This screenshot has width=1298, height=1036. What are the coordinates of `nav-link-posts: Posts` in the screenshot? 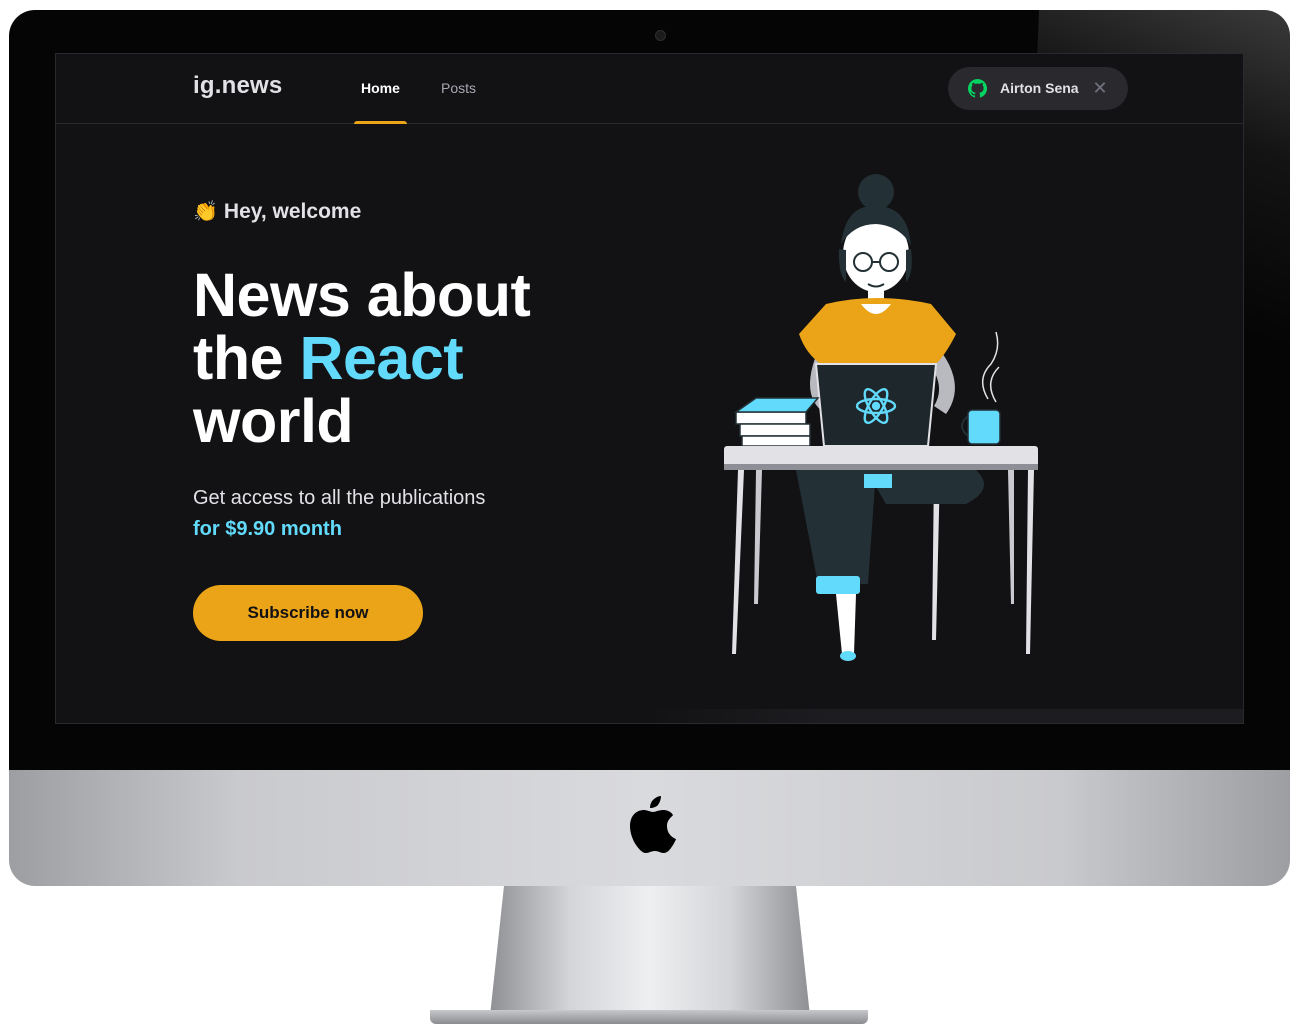 It's located at (458, 89).